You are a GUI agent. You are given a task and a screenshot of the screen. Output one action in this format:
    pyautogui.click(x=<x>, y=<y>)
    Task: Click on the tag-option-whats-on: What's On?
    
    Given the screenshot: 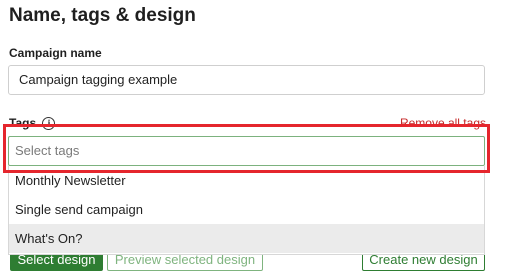 What is the action you would take?
    pyautogui.click(x=246, y=238)
    